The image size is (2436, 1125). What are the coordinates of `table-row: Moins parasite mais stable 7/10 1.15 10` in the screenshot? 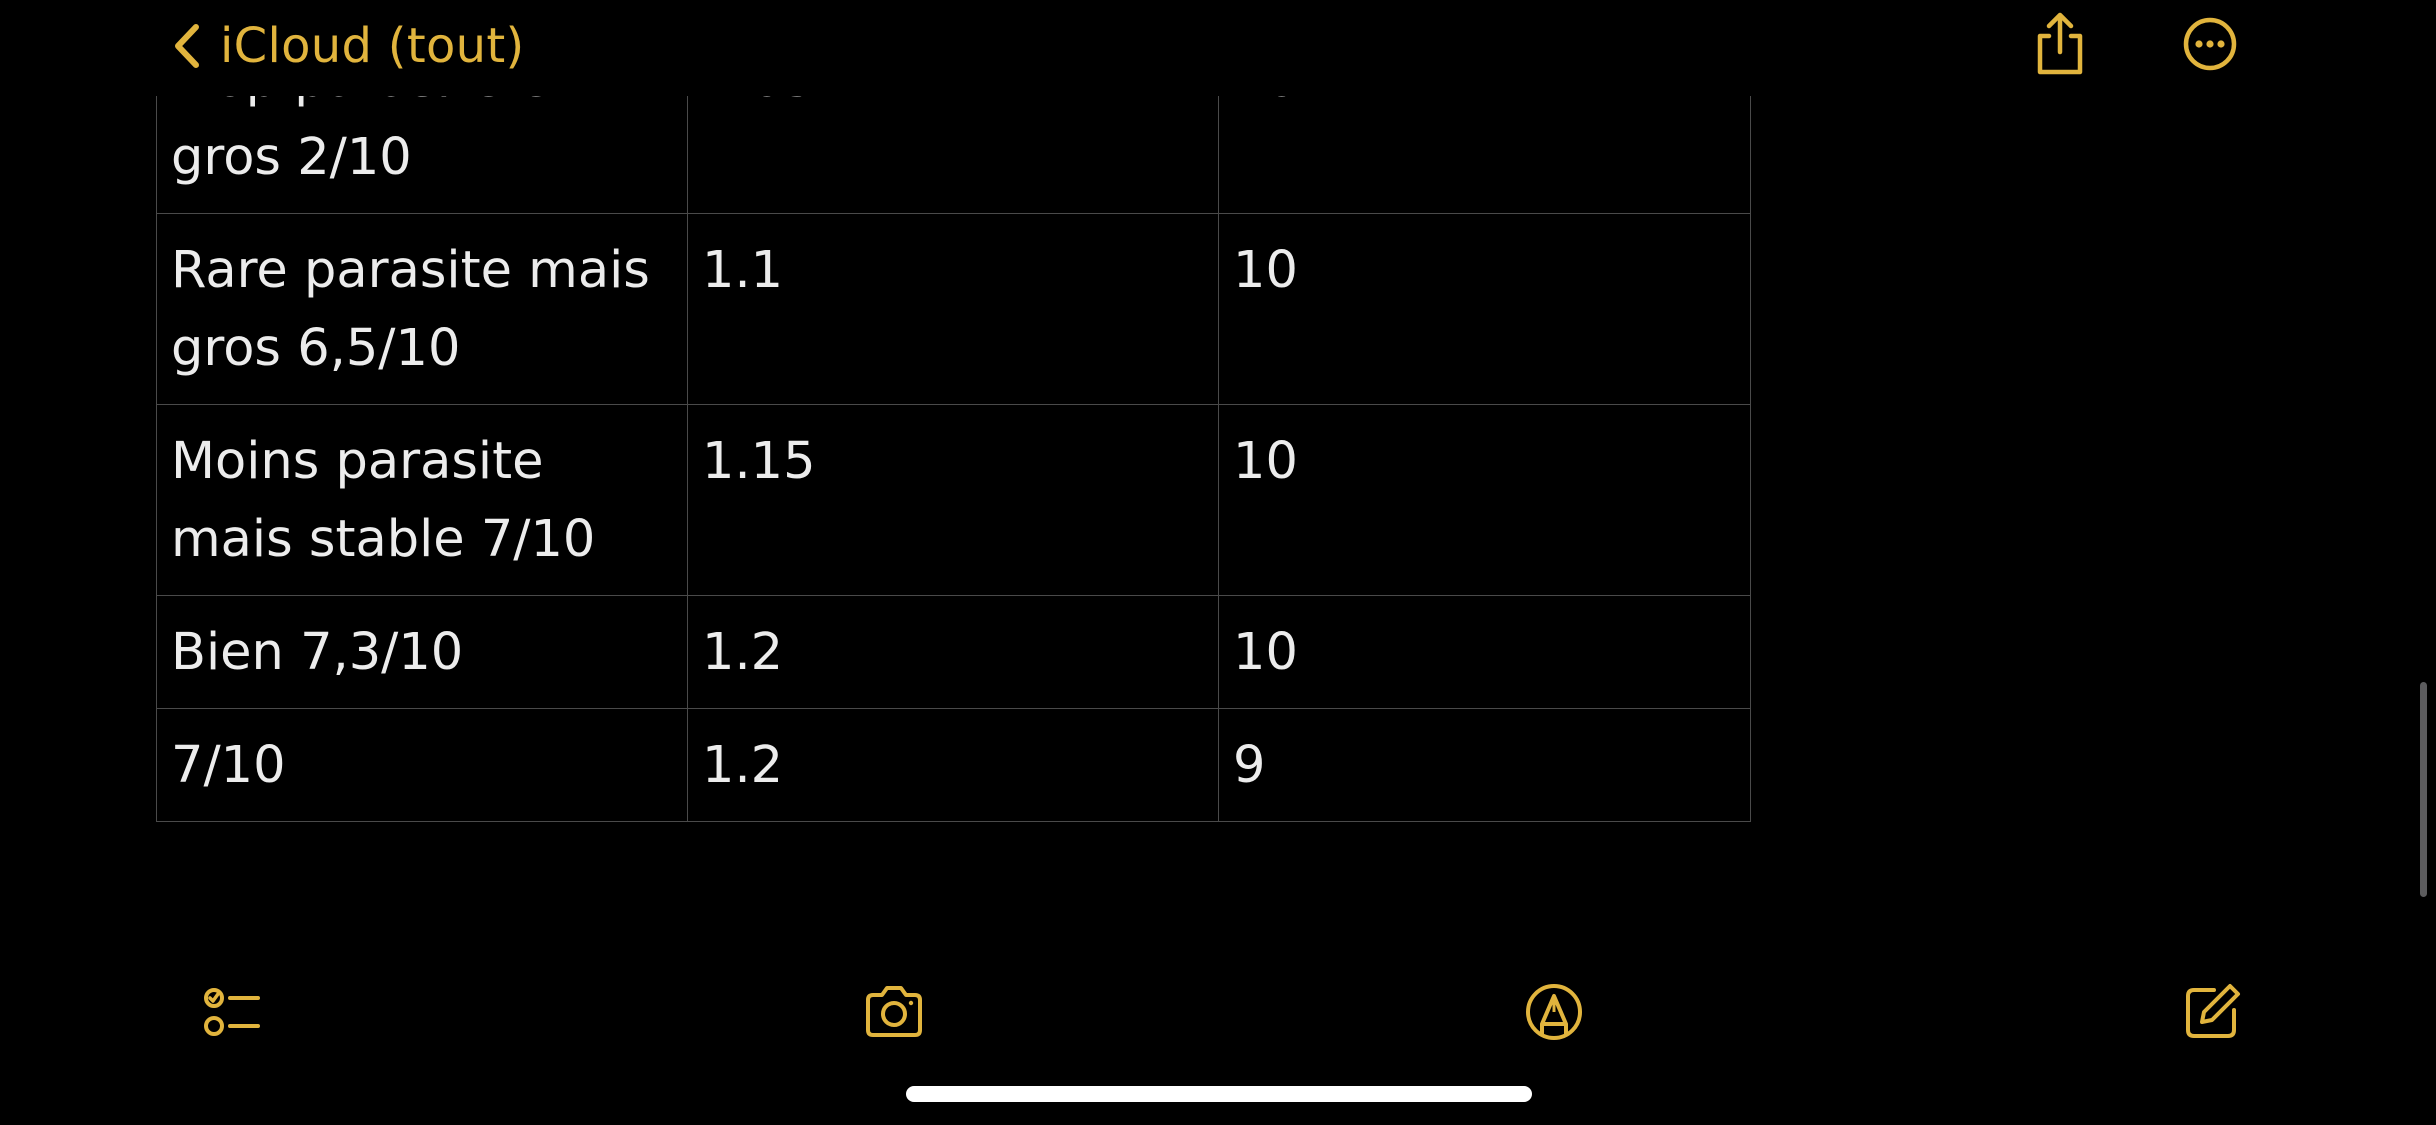 It's located at (953, 500).